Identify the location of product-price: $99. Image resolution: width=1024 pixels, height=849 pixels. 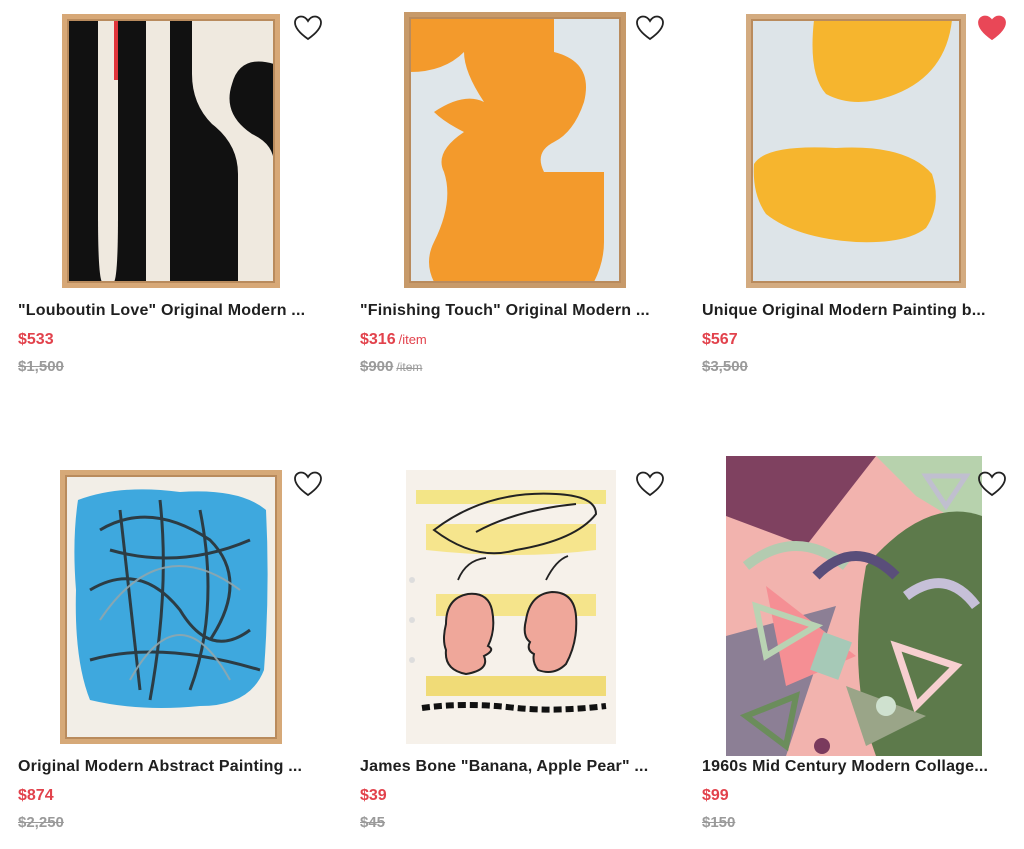
(717, 796).